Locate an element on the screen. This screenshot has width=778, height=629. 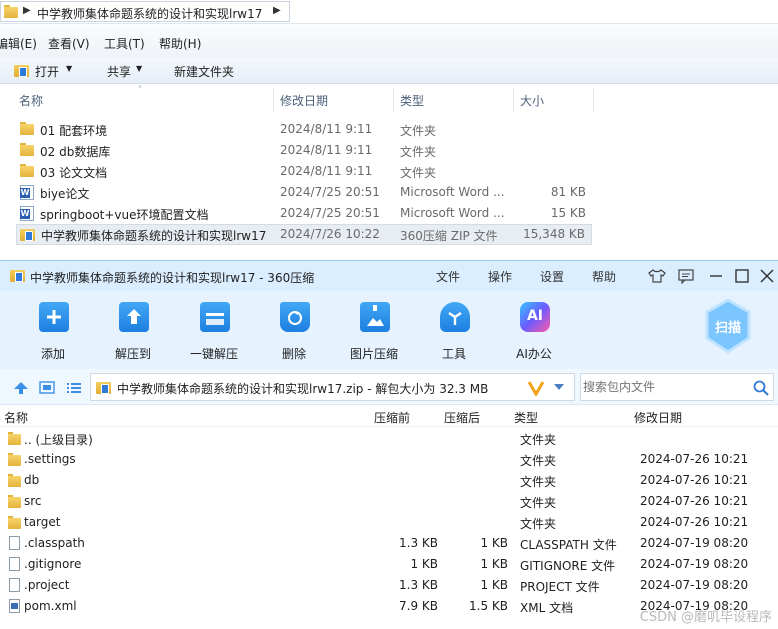
explorer-column-header: 名称 ˄ 修改日期 类型 大小 is located at coordinates (389, 98).